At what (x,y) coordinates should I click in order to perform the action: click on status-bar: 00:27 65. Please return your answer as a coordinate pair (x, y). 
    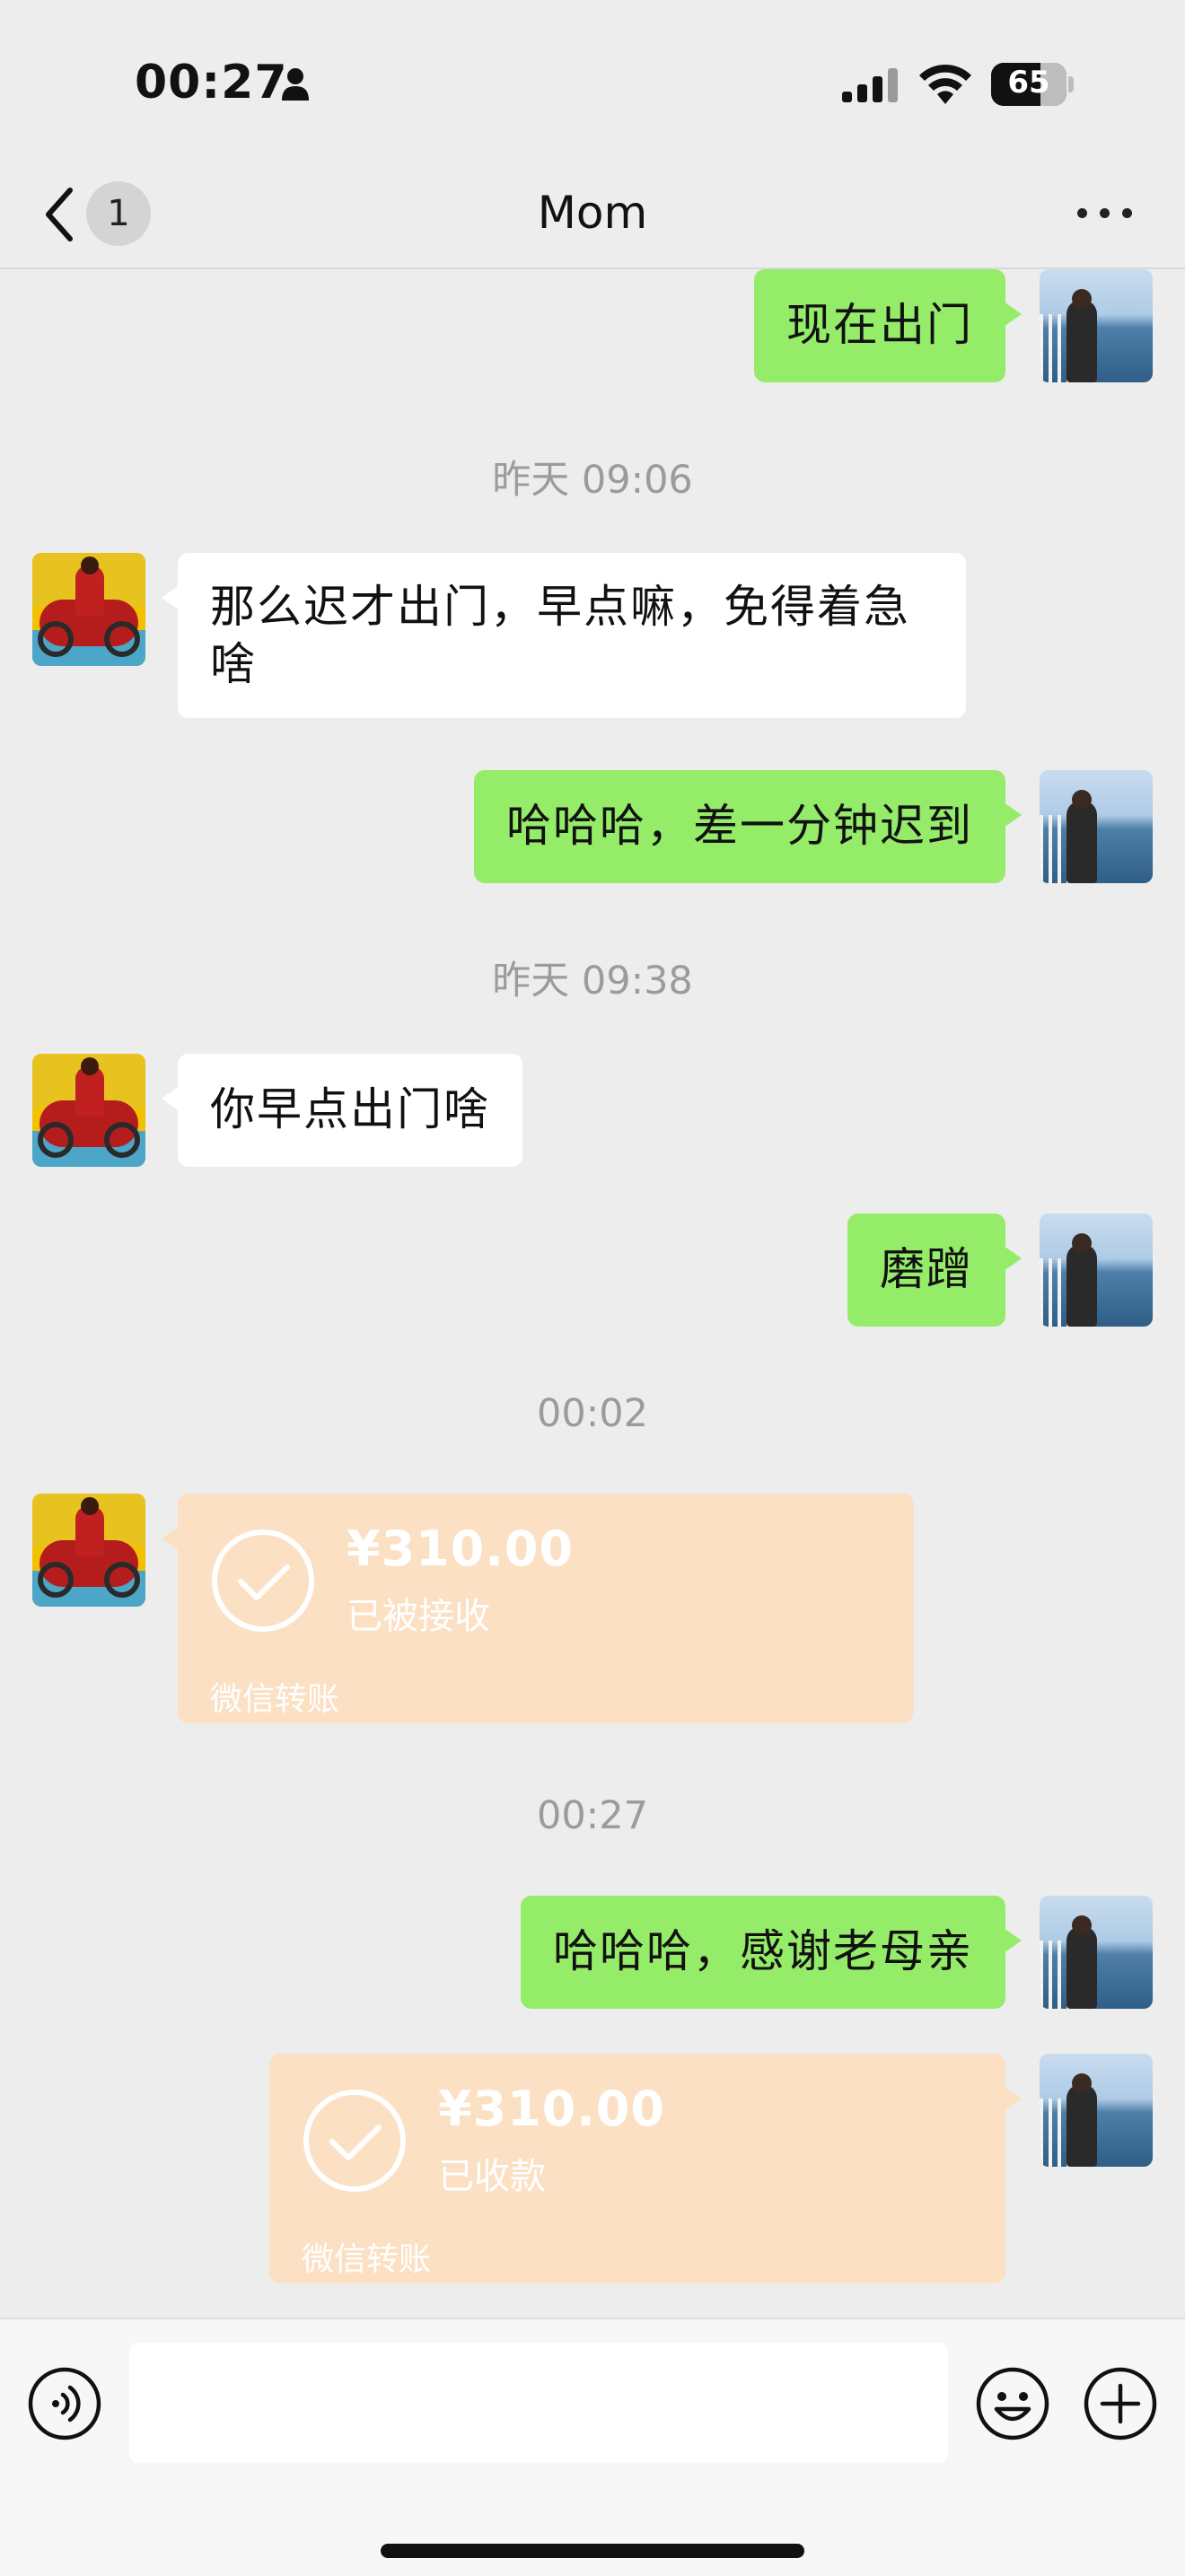
    Looking at the image, I should click on (592, 81).